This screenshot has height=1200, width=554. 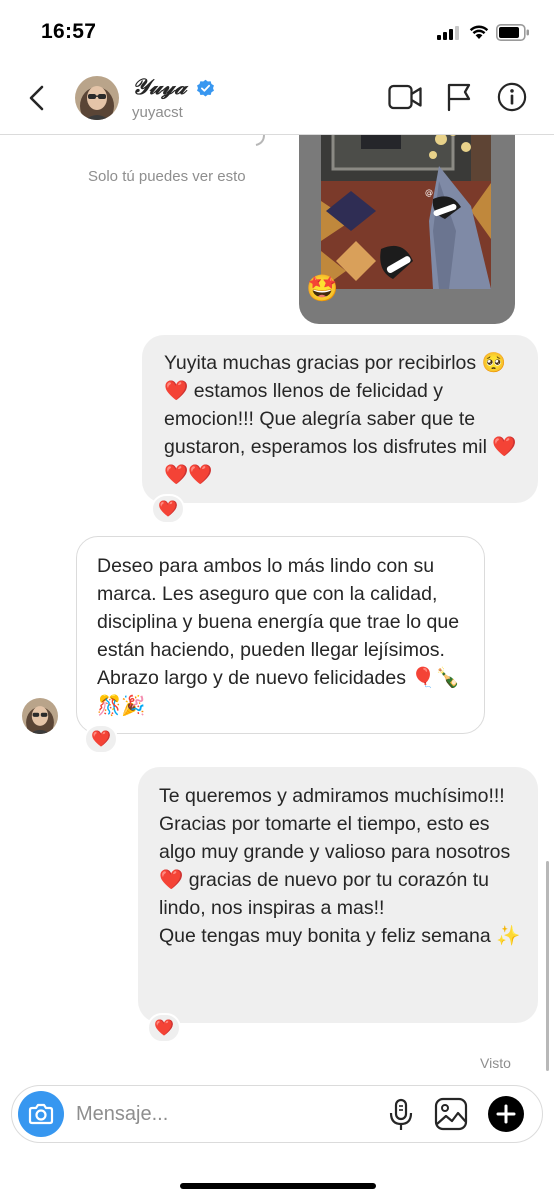 What do you see at coordinates (277, 33) in the screenshot?
I see `status-bar: 16:57` at bounding box center [277, 33].